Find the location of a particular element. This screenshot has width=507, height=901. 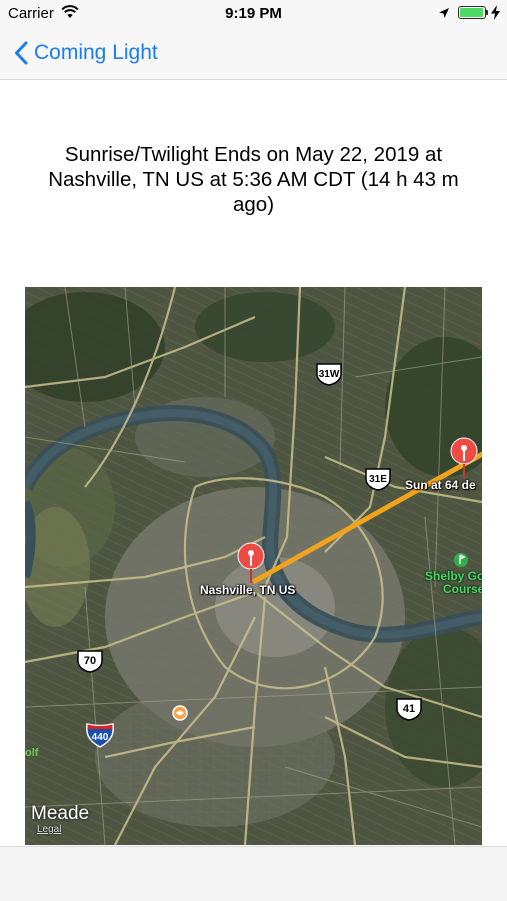

shield-label: 41 is located at coordinates (409, 709).